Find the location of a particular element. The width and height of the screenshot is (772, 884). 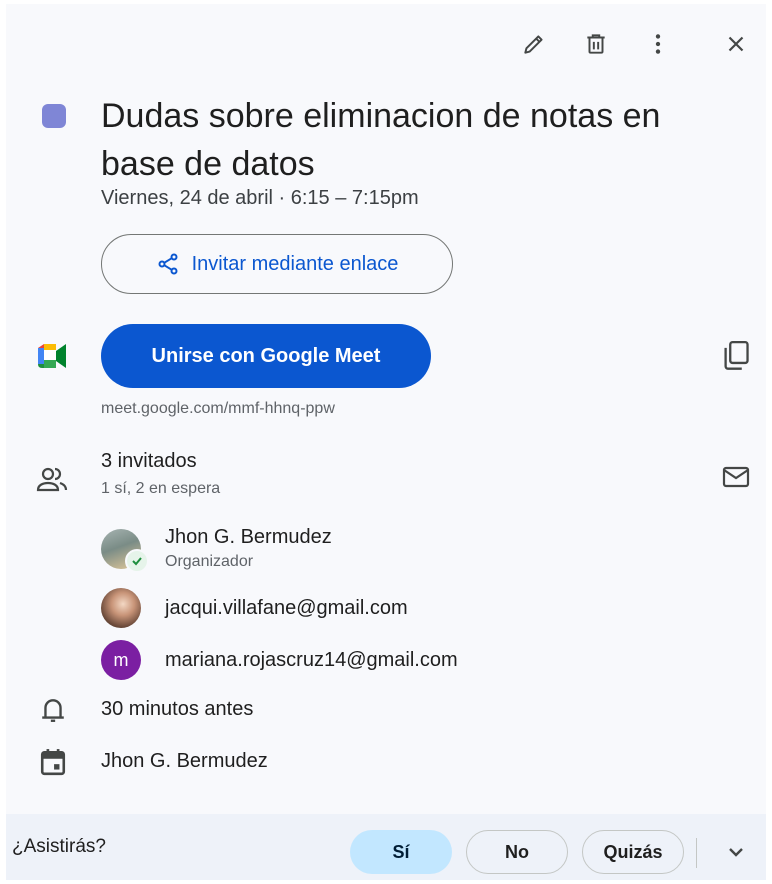

avatar: m is located at coordinates (121, 660).